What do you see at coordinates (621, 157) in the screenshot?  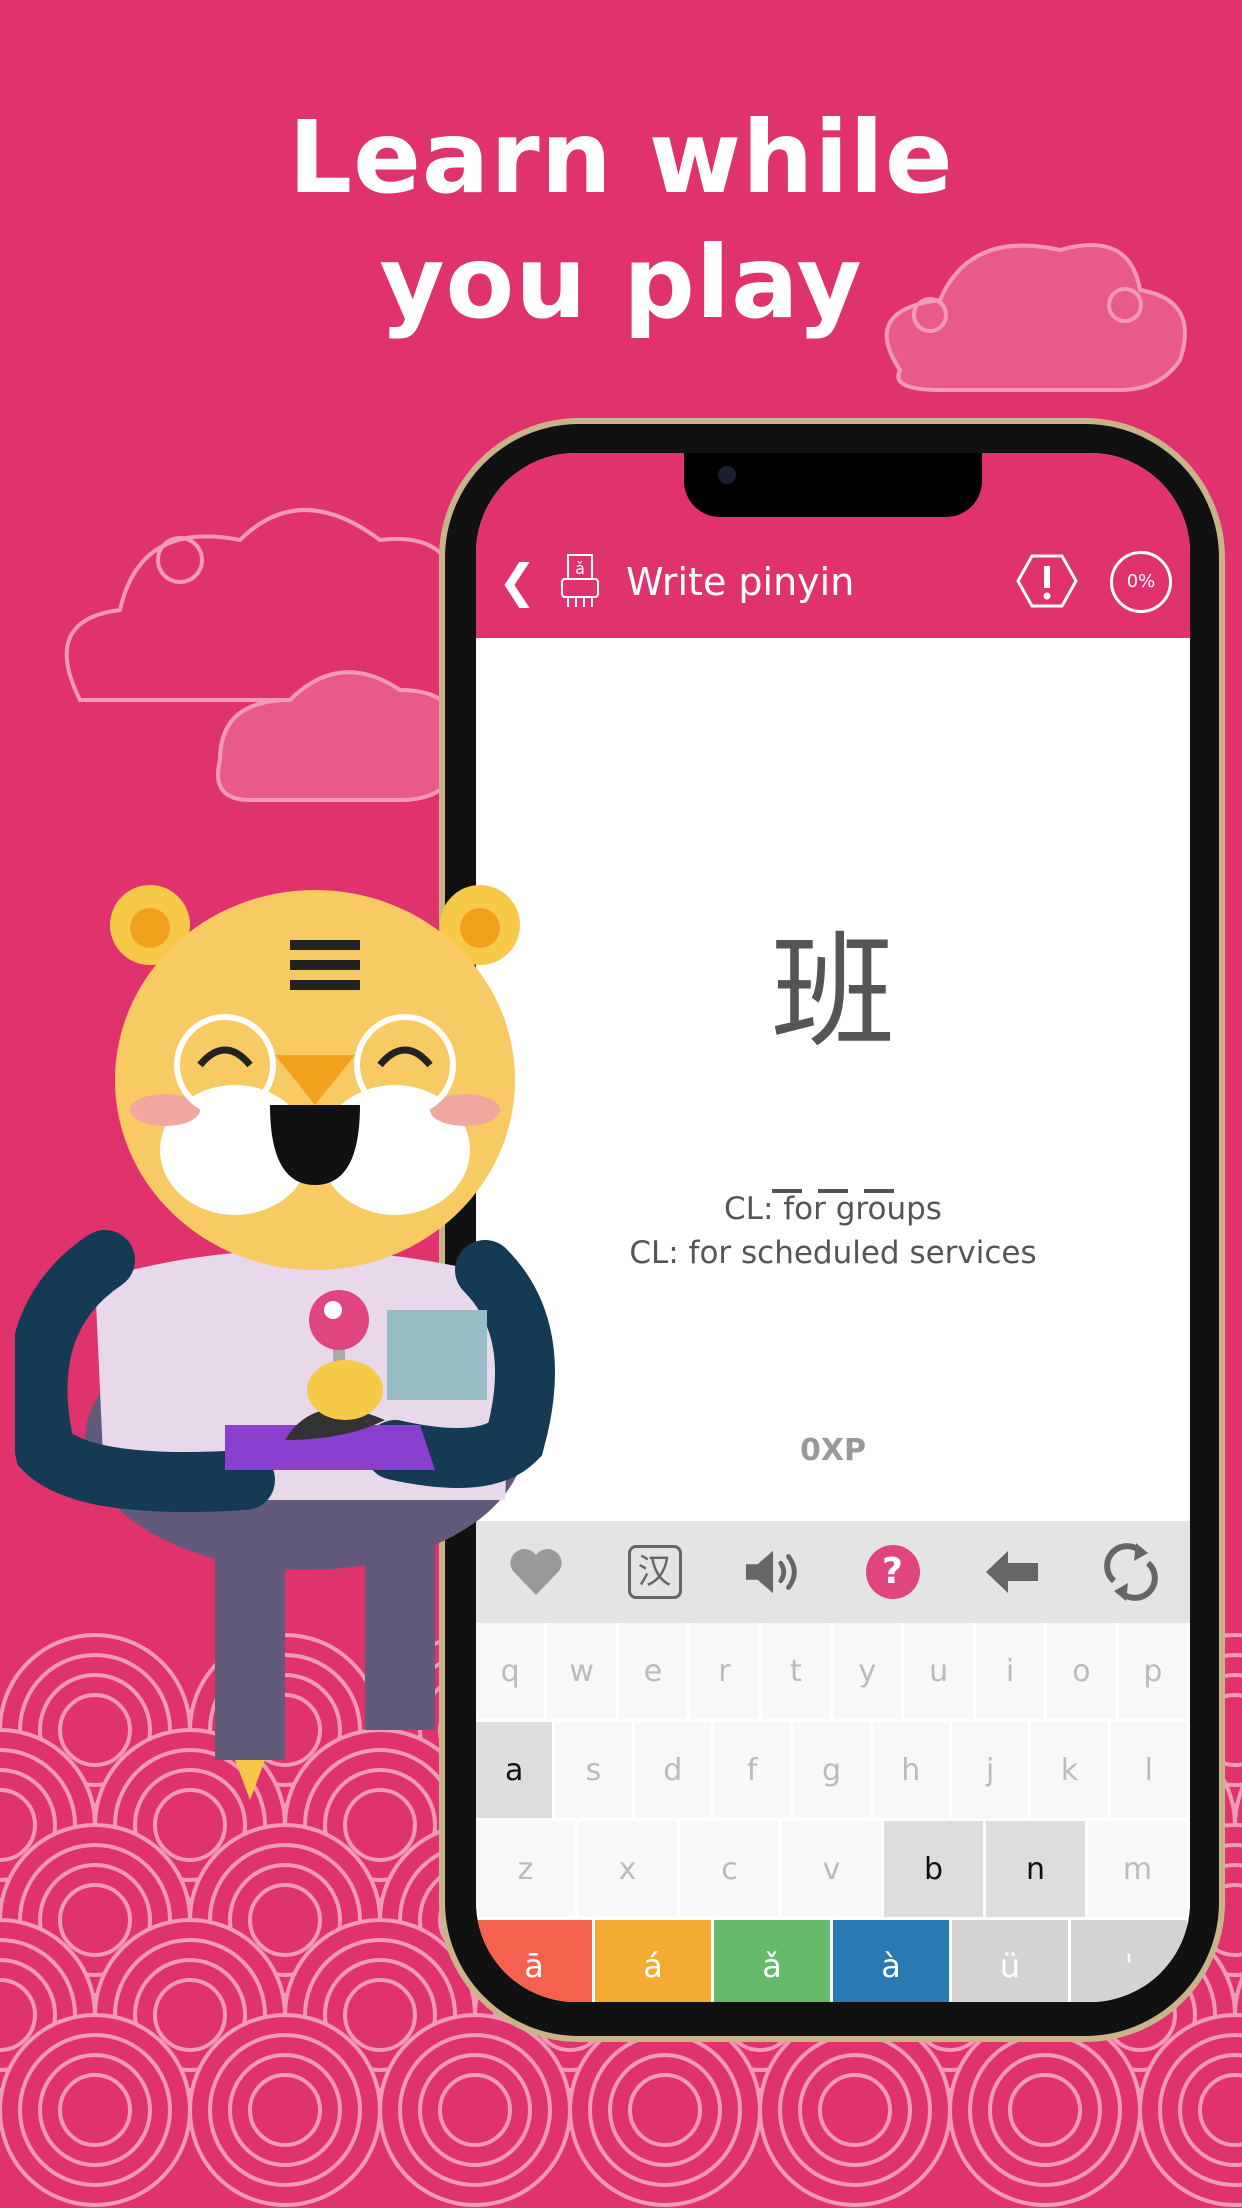 I see `headline-line-1: Learn while` at bounding box center [621, 157].